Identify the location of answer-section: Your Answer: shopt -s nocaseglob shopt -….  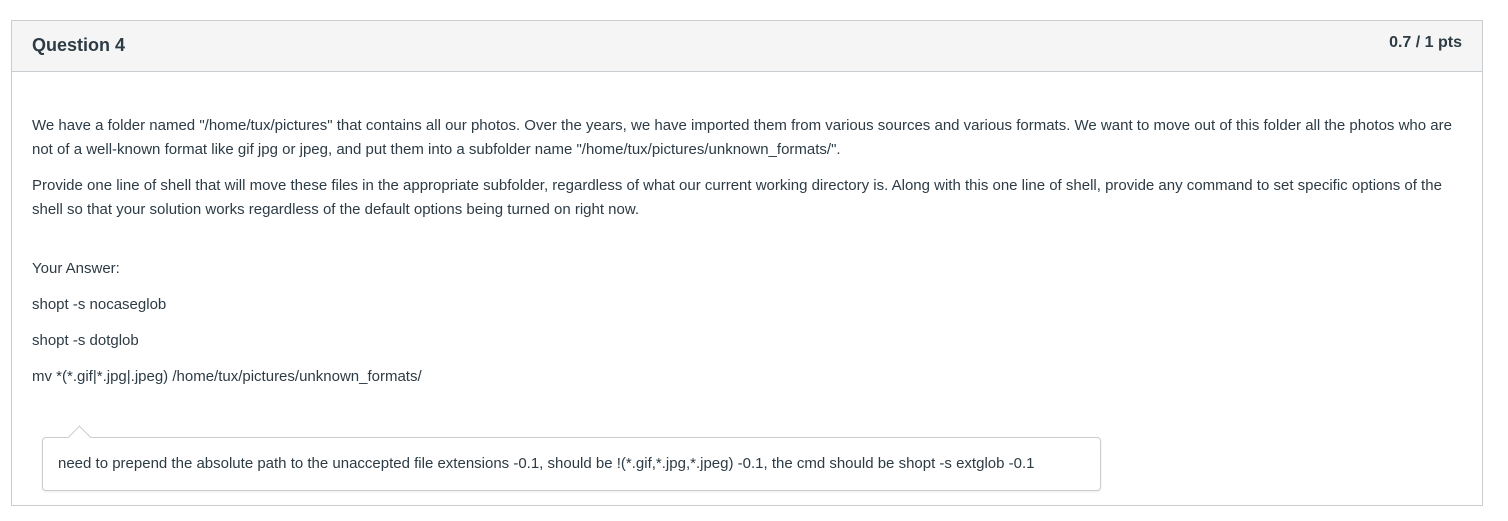
(227, 329).